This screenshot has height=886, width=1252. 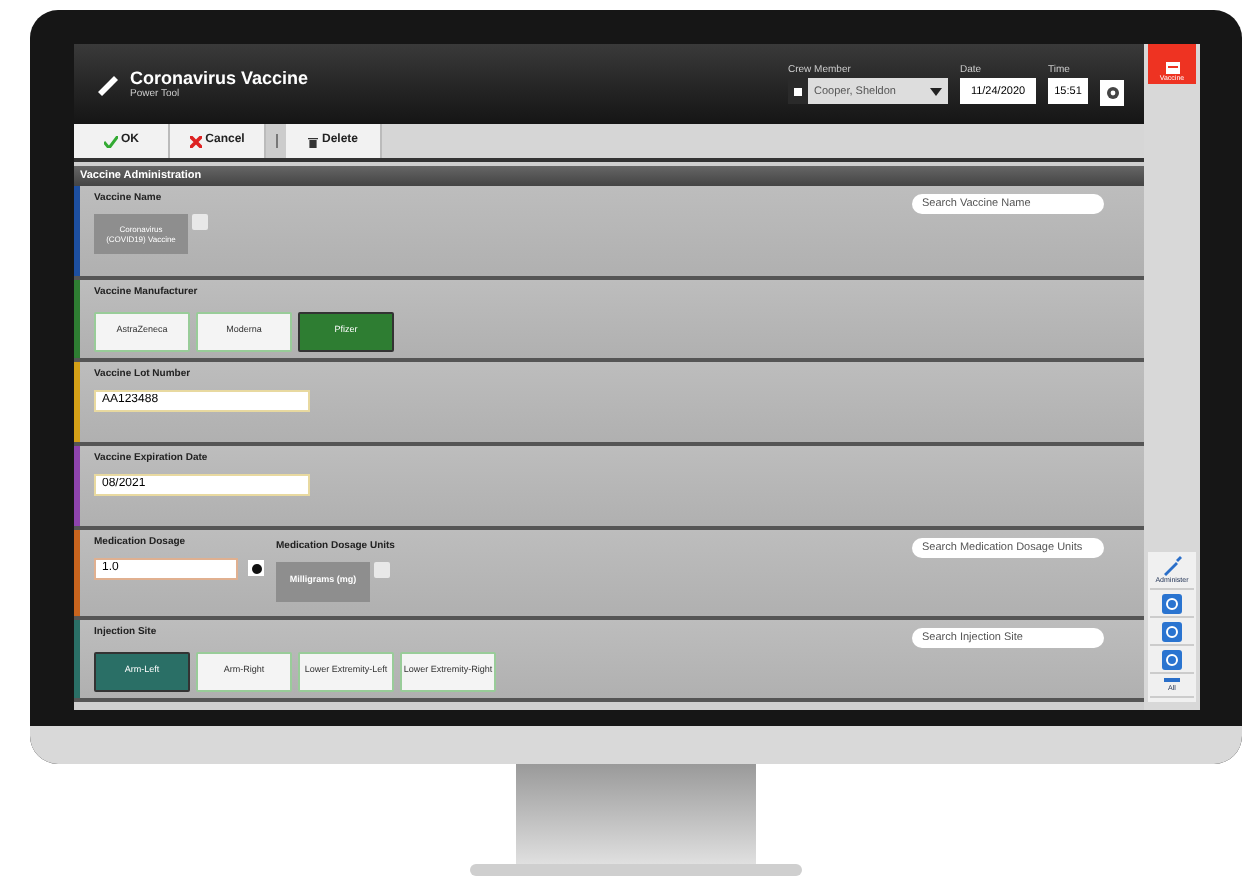 What do you see at coordinates (106, 84) in the screenshot?
I see `pen-icon` at bounding box center [106, 84].